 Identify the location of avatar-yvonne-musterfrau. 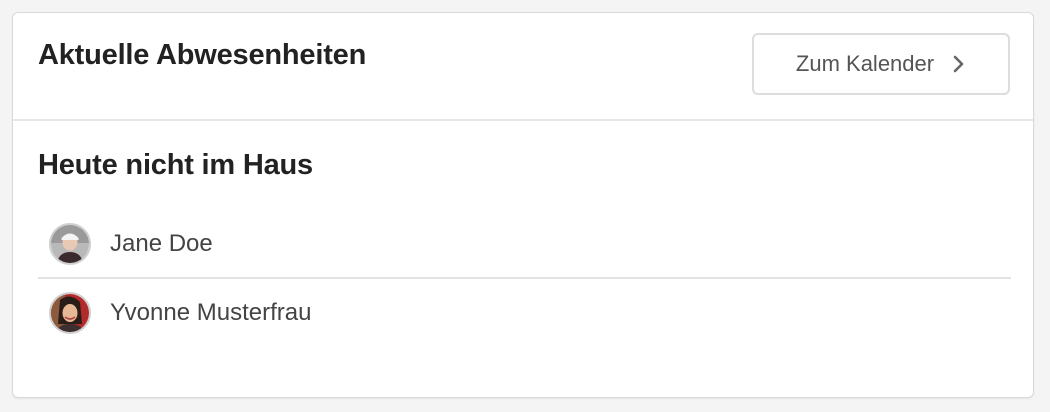
(70, 313).